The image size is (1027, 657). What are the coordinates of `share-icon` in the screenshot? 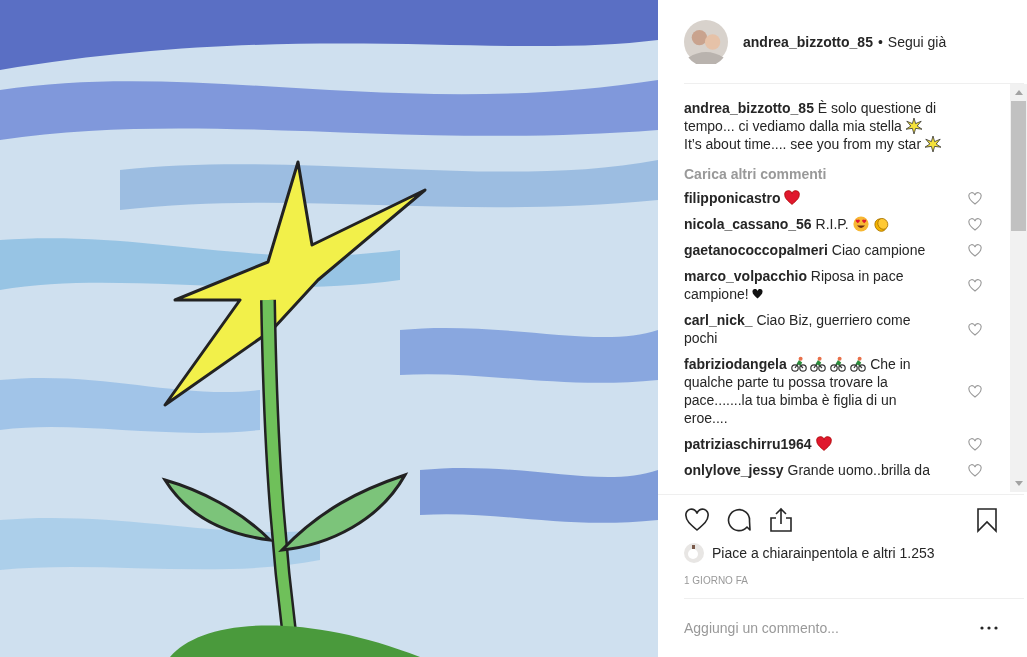 It's located at (781, 520).